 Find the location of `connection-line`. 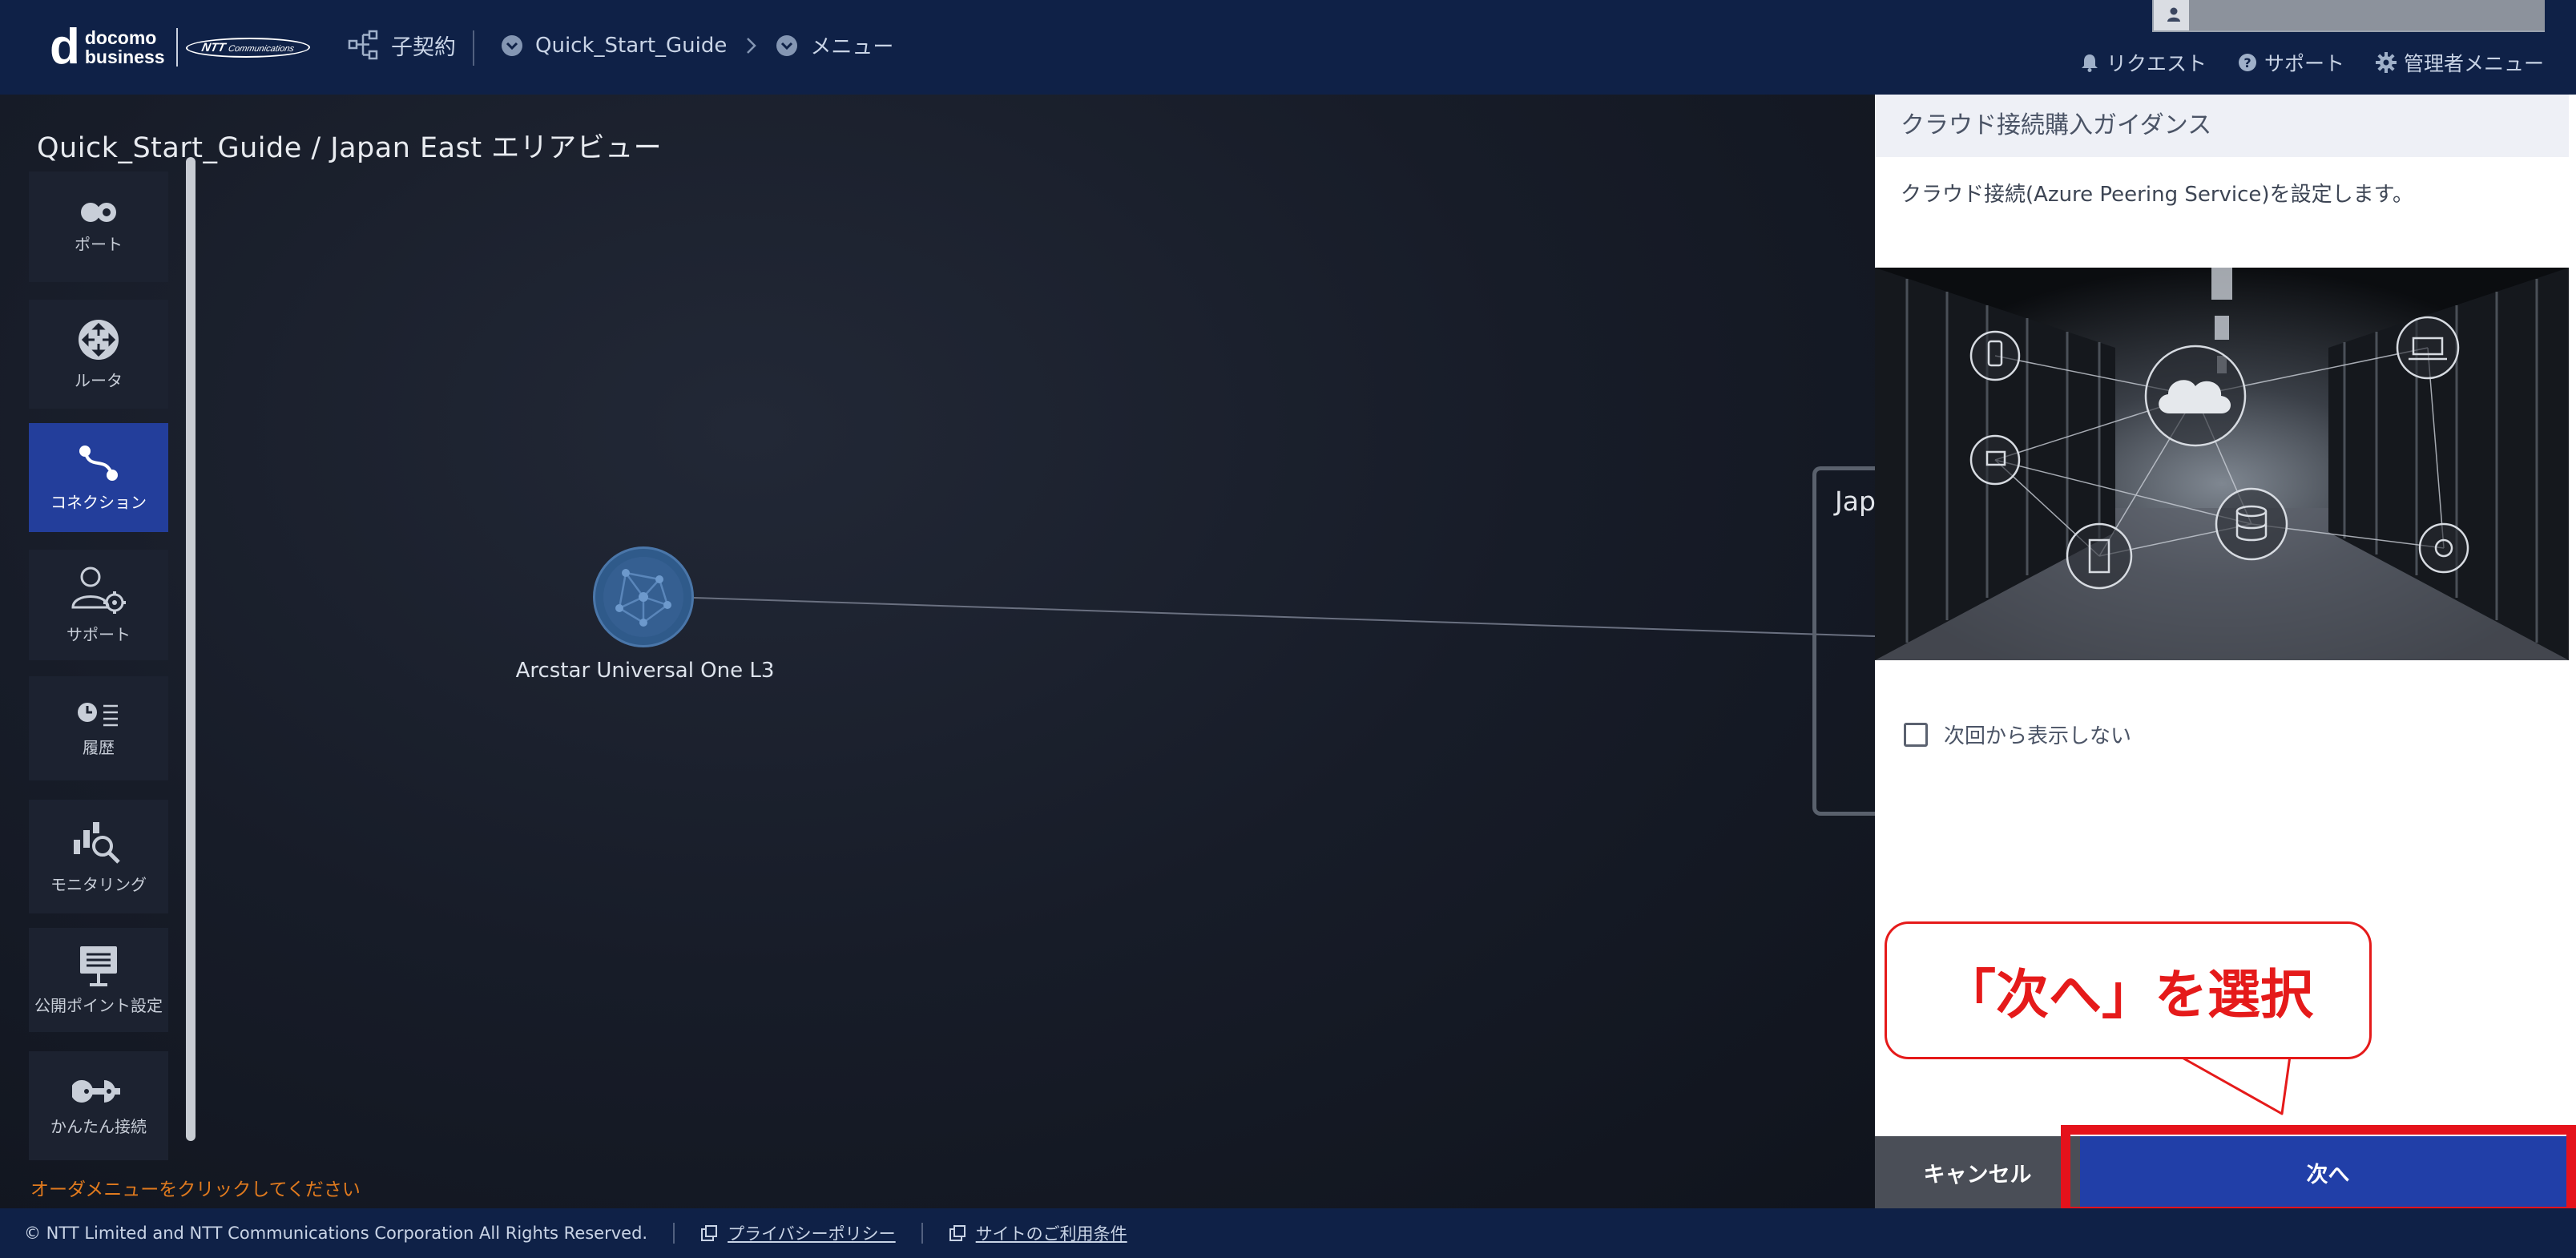

connection-line is located at coordinates (1284, 617).